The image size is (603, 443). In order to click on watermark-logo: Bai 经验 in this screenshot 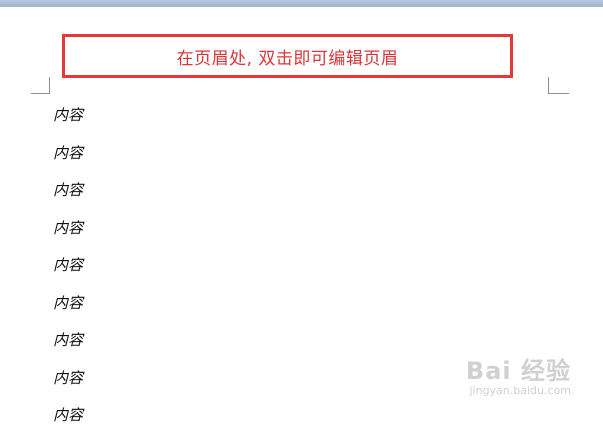, I will do `click(518, 371)`.